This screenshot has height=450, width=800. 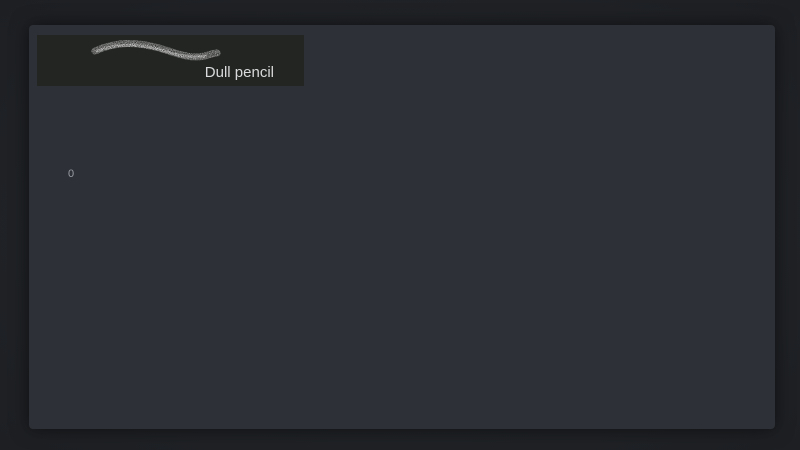 I want to click on brush-slot-value: 0, so click(x=71, y=174).